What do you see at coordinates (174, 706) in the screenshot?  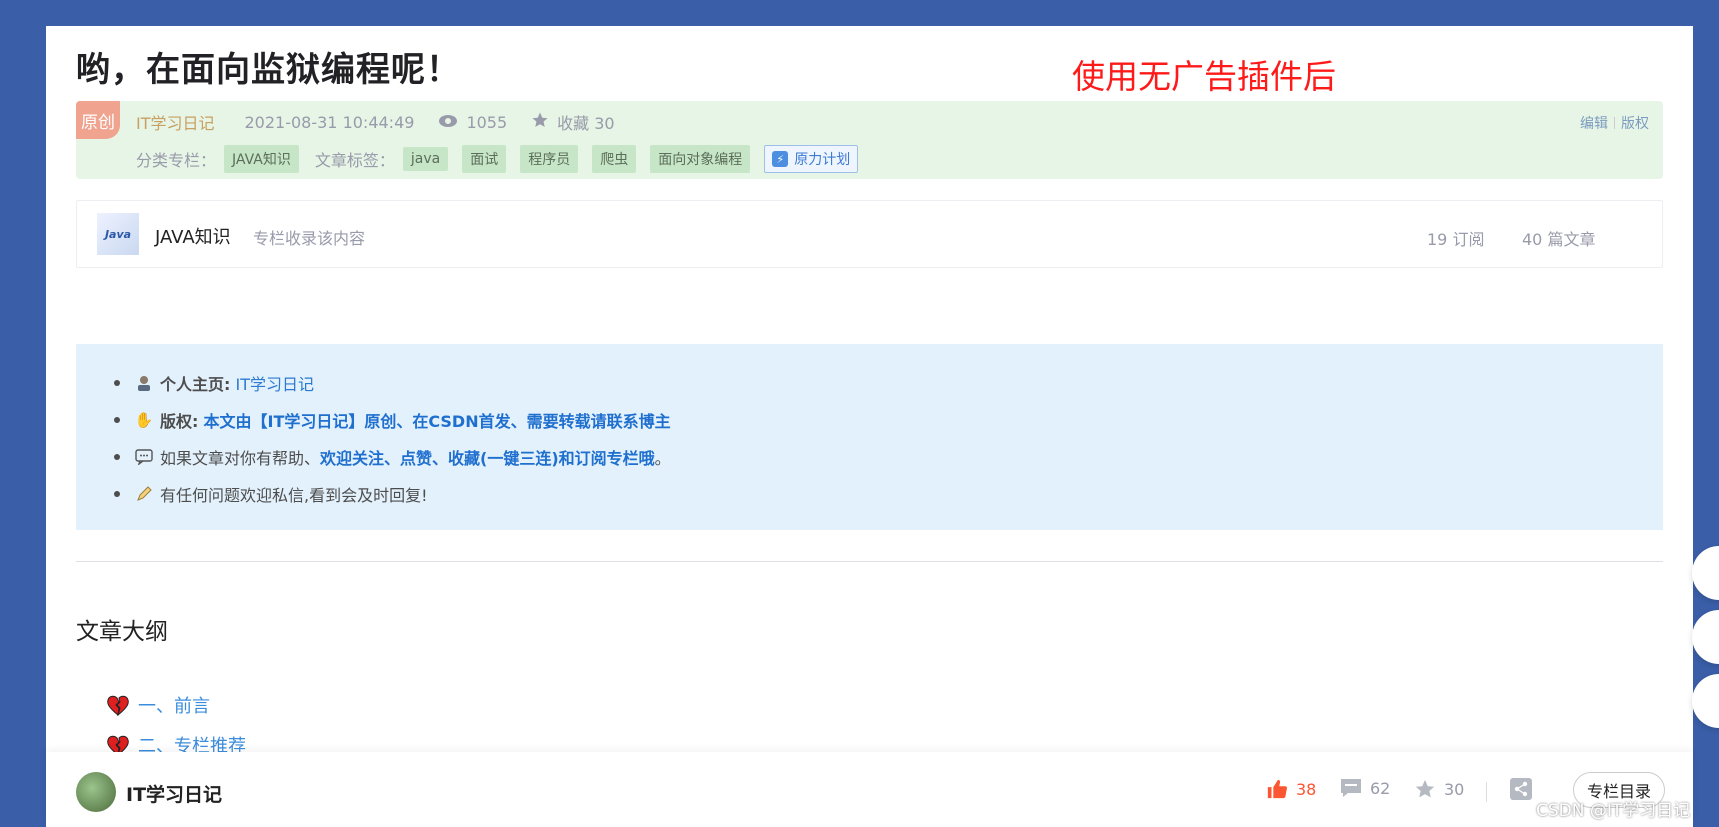 I see `outline-item-label: 一、前言` at bounding box center [174, 706].